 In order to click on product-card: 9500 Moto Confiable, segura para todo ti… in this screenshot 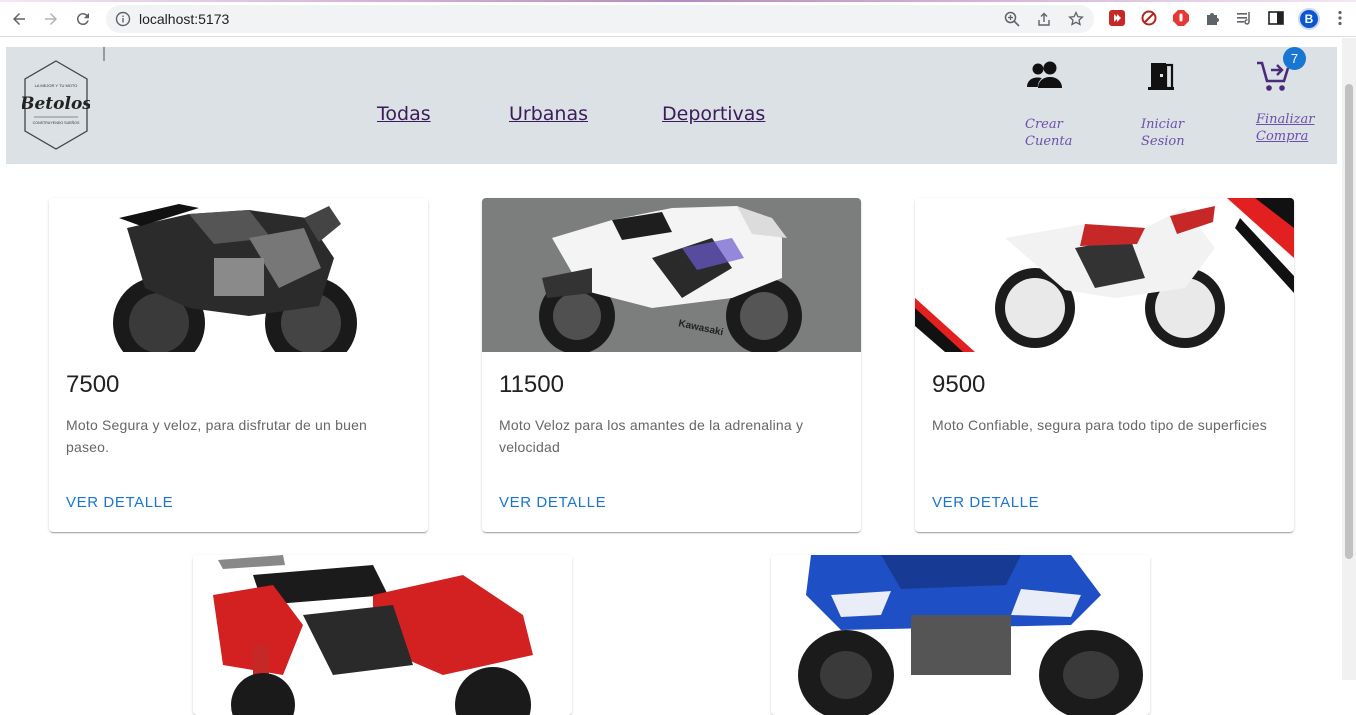, I will do `click(1104, 365)`.